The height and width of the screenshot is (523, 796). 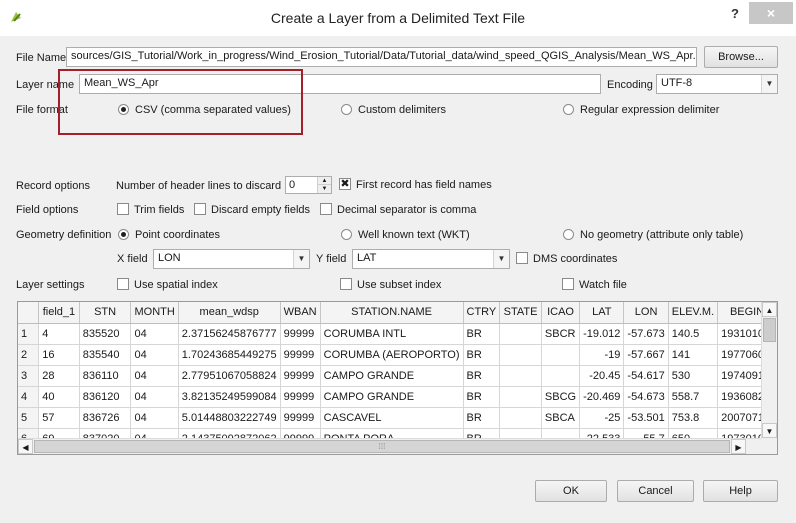 What do you see at coordinates (571, 491) in the screenshot?
I see `ok-button: OK` at bounding box center [571, 491].